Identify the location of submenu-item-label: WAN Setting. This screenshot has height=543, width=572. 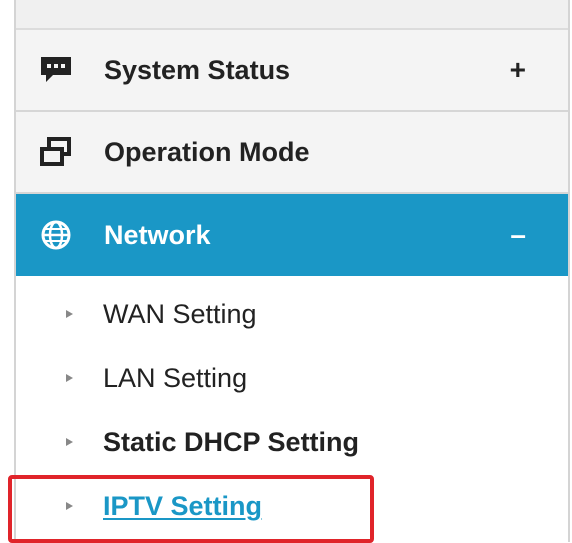
(180, 313).